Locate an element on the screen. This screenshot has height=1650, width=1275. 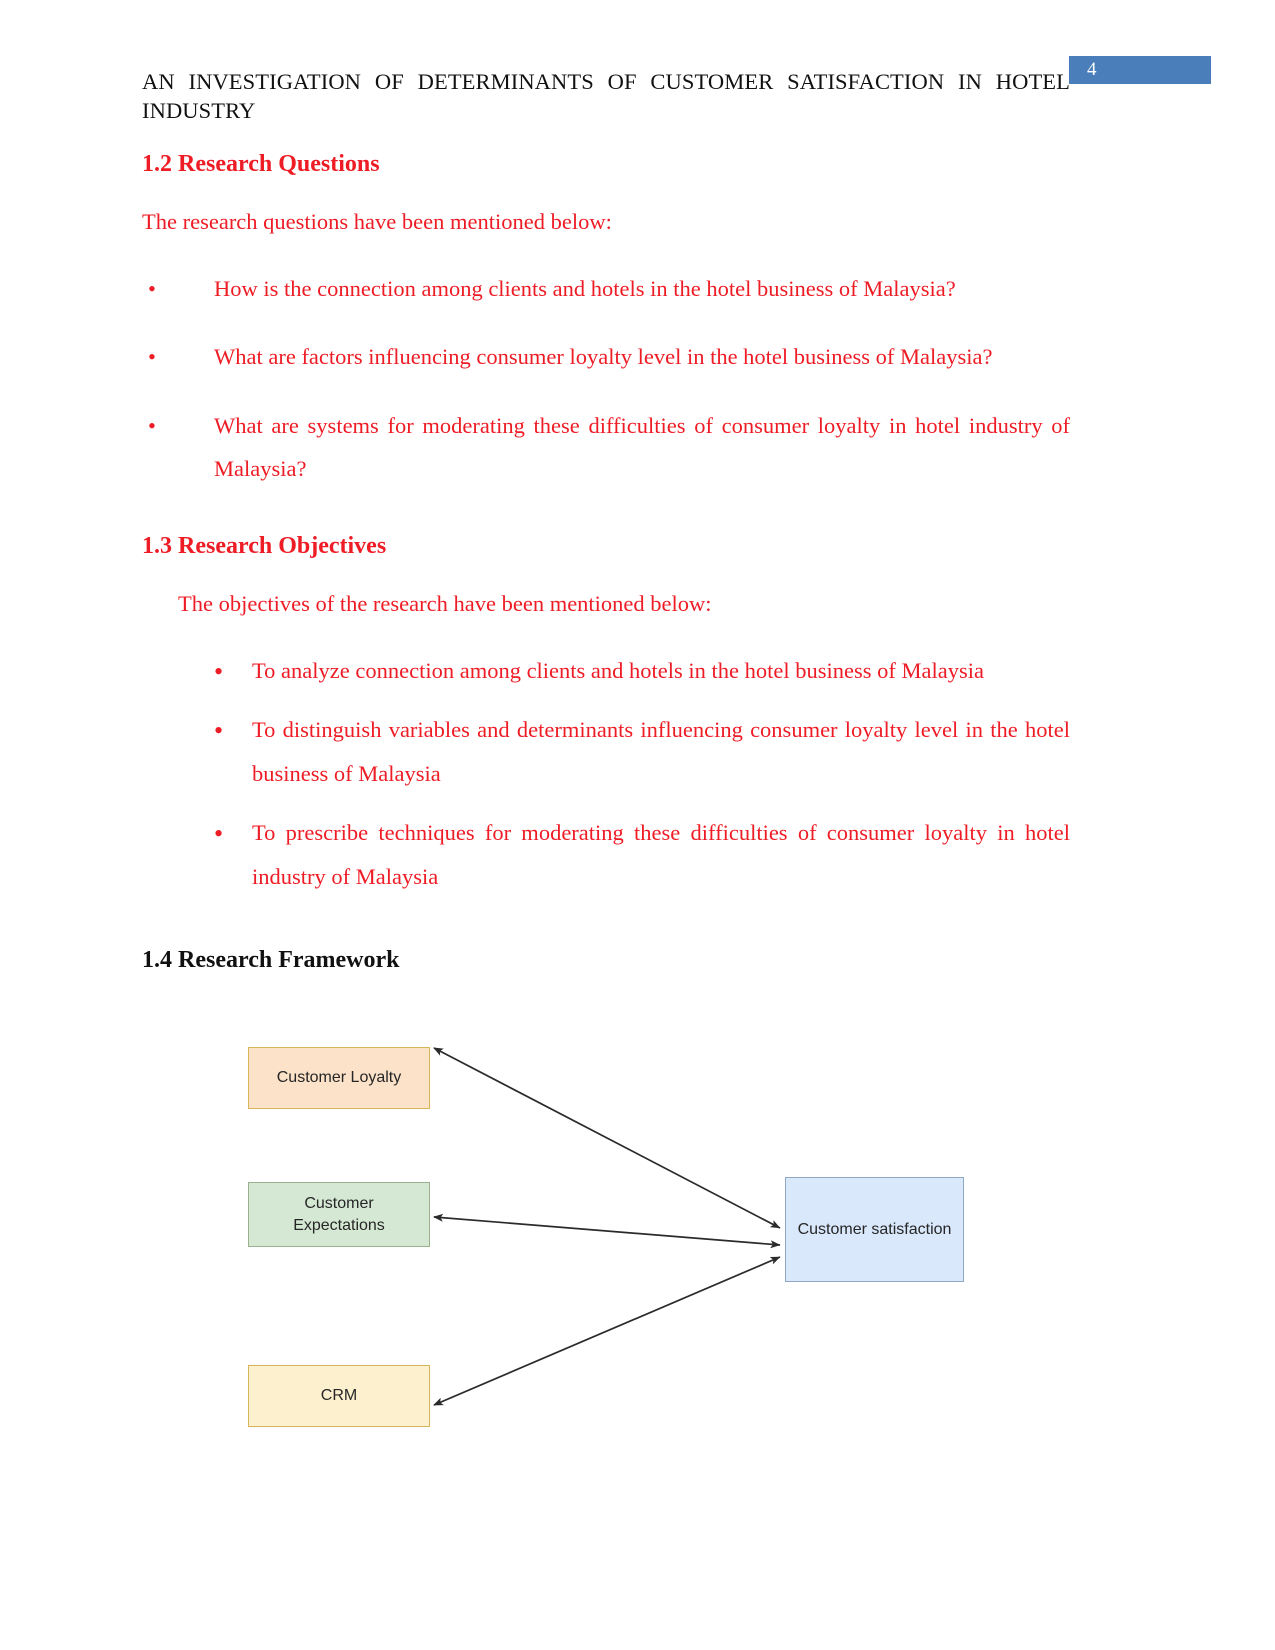
page-number-badge: 4 is located at coordinates (1140, 70).